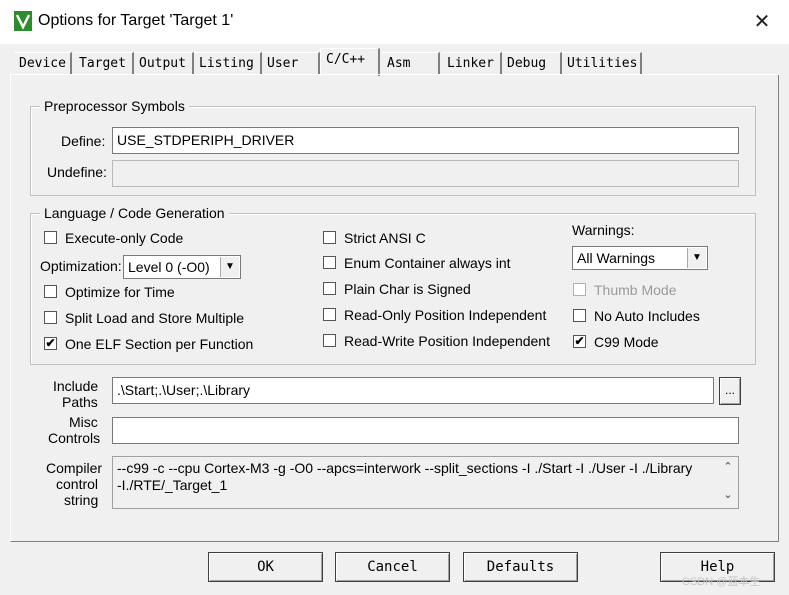 Image resolution: width=789 pixels, height=595 pixels. Describe the element at coordinates (114, 106) in the screenshot. I see `preprocessor-group-title: Preprocessor Symbols` at that location.